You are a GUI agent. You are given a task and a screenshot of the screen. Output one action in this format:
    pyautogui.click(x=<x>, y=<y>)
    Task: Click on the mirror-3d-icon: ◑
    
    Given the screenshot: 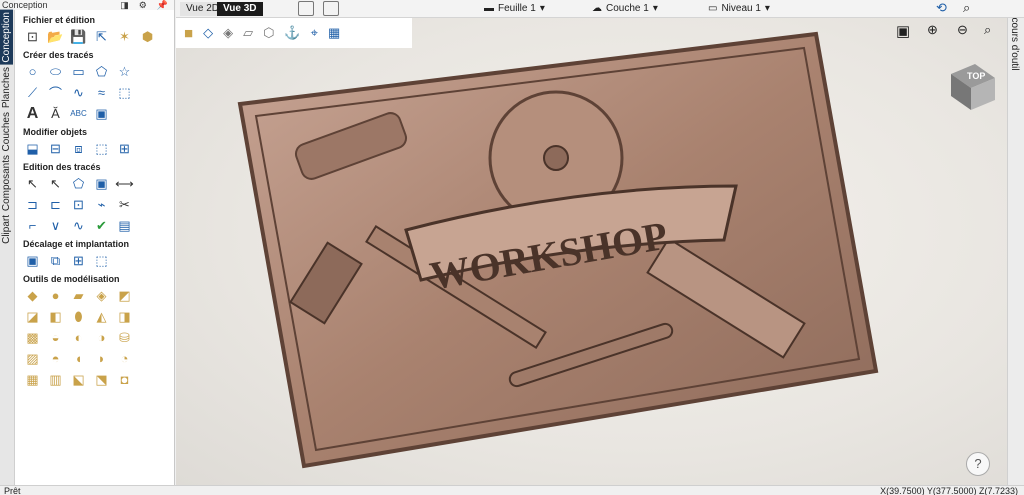 What is the action you would take?
    pyautogui.click(x=101, y=337)
    